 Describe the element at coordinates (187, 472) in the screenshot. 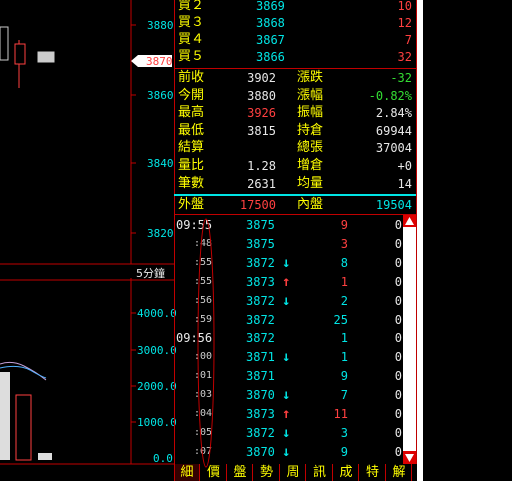

I see `bottom-tab: 細` at that location.